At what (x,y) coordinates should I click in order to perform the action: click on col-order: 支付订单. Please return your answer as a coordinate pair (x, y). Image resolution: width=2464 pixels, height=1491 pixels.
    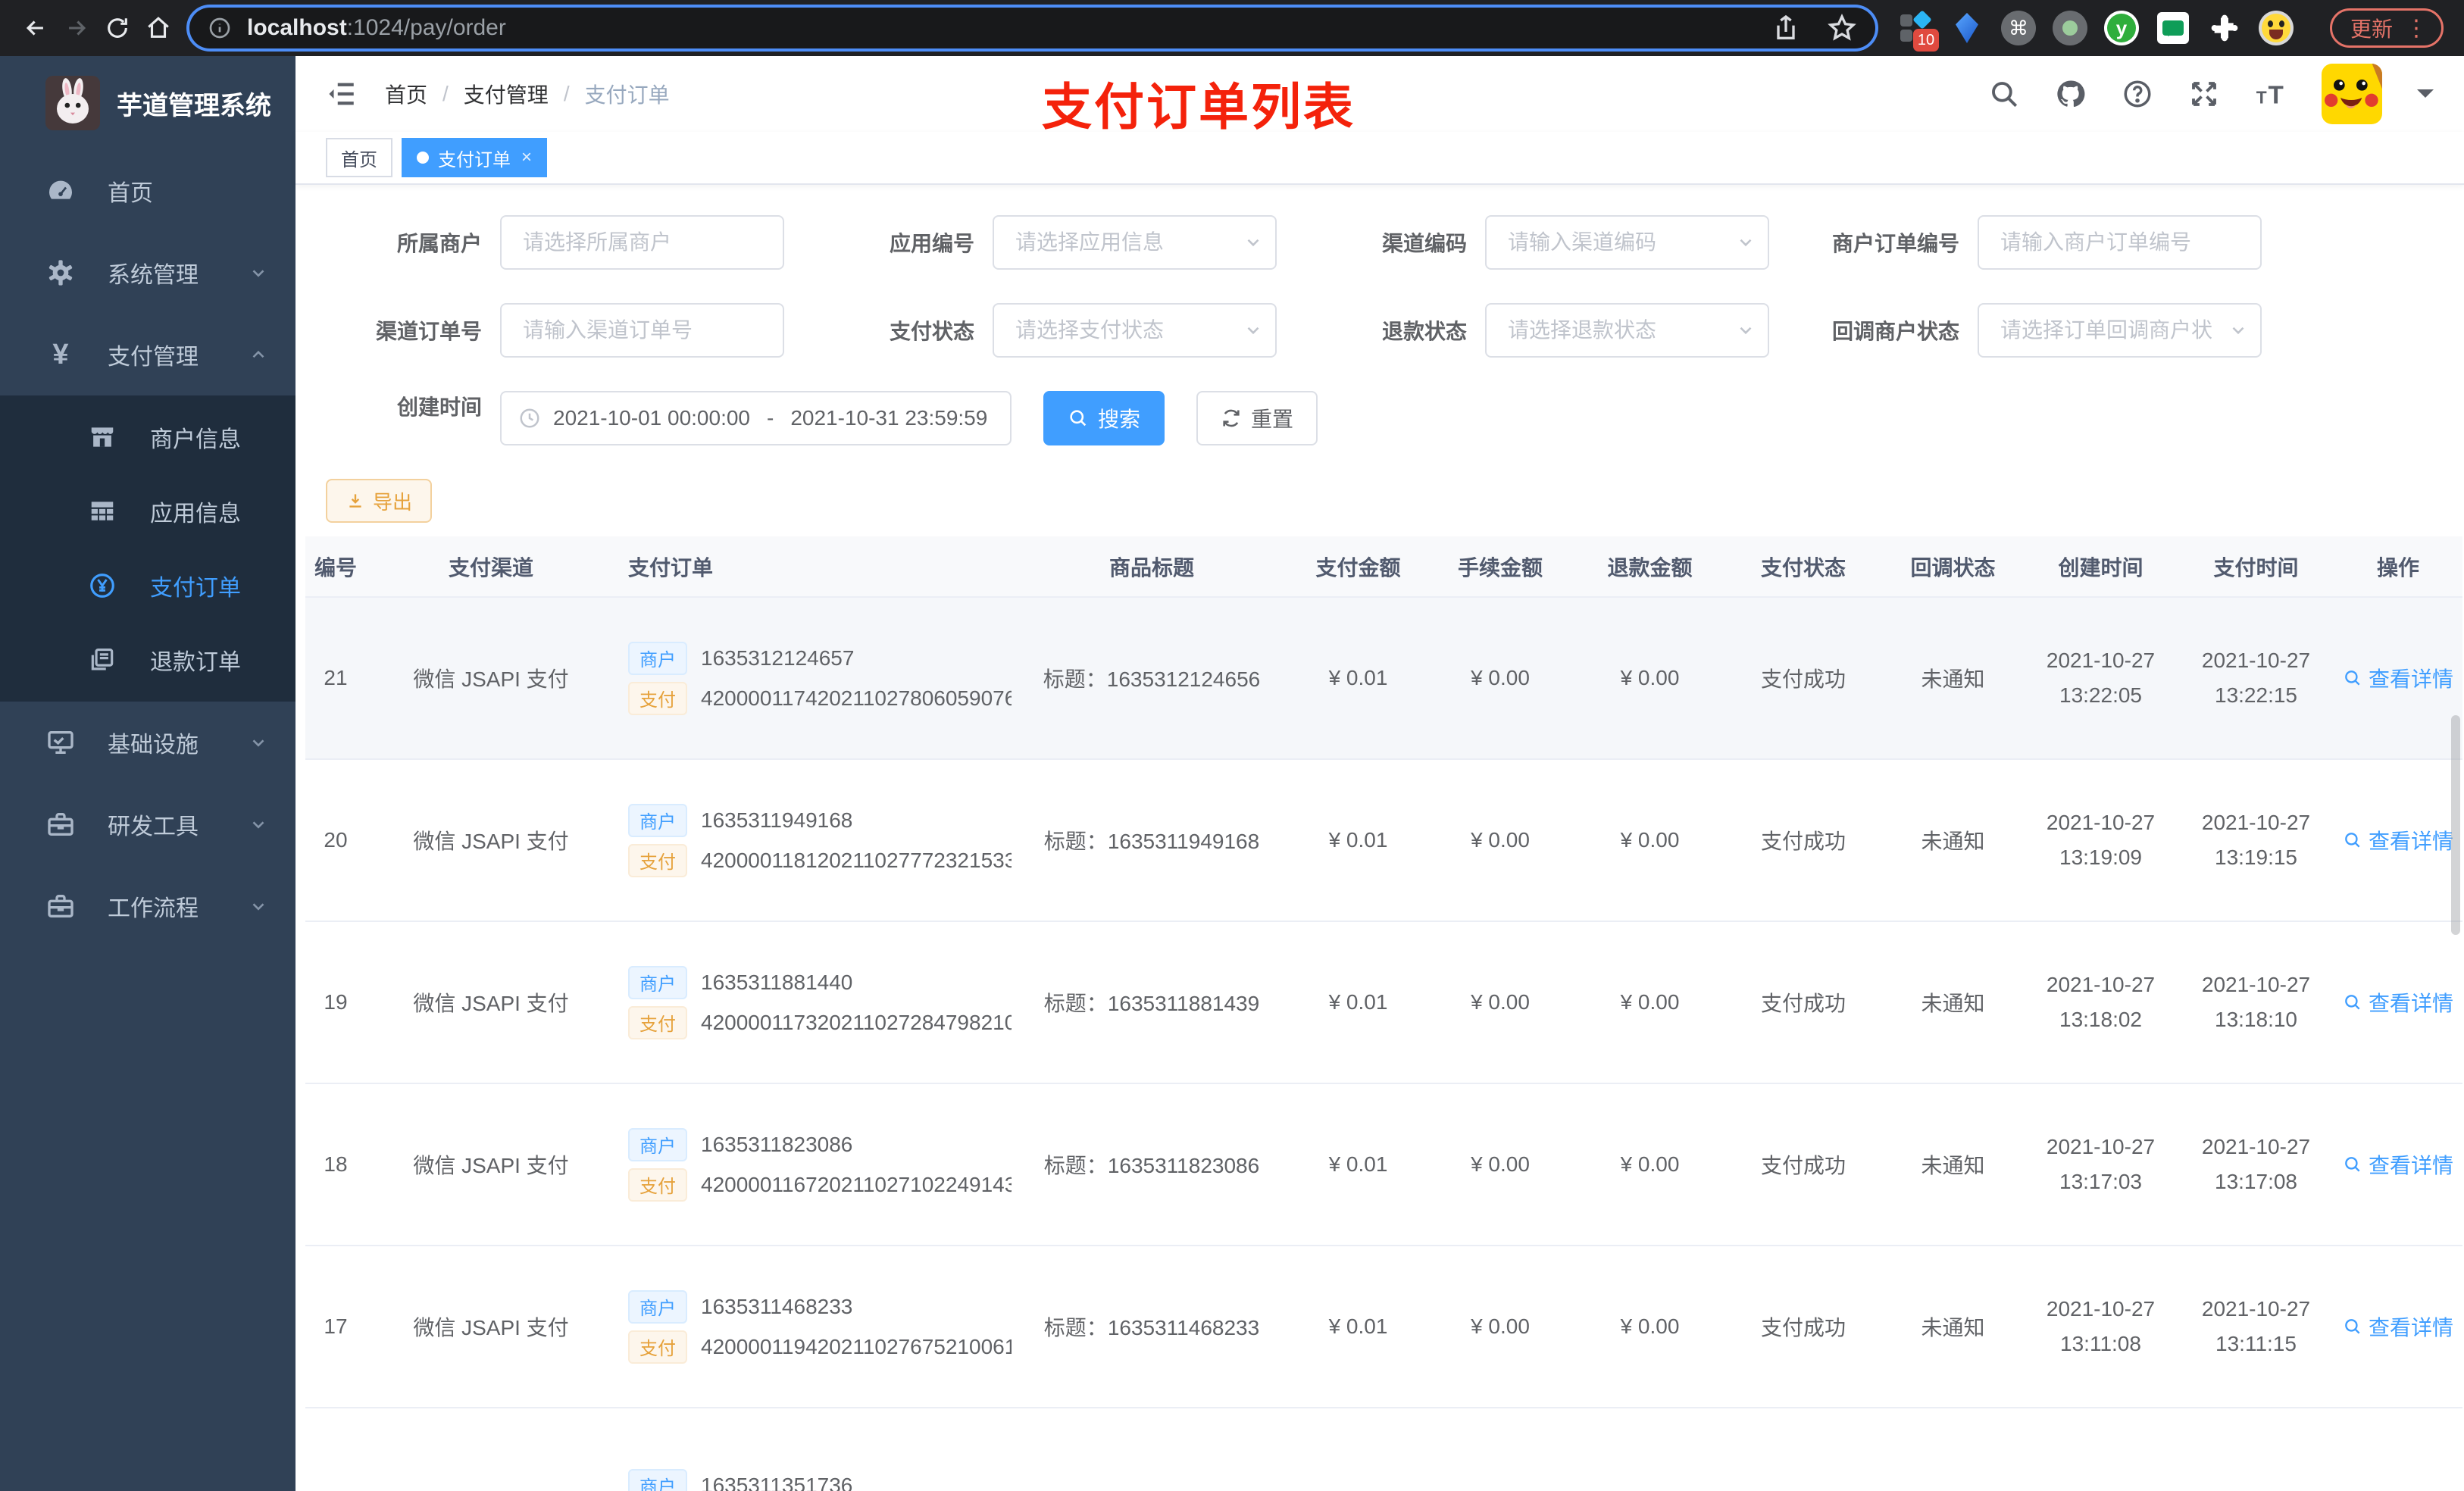
    Looking at the image, I should click on (814, 567).